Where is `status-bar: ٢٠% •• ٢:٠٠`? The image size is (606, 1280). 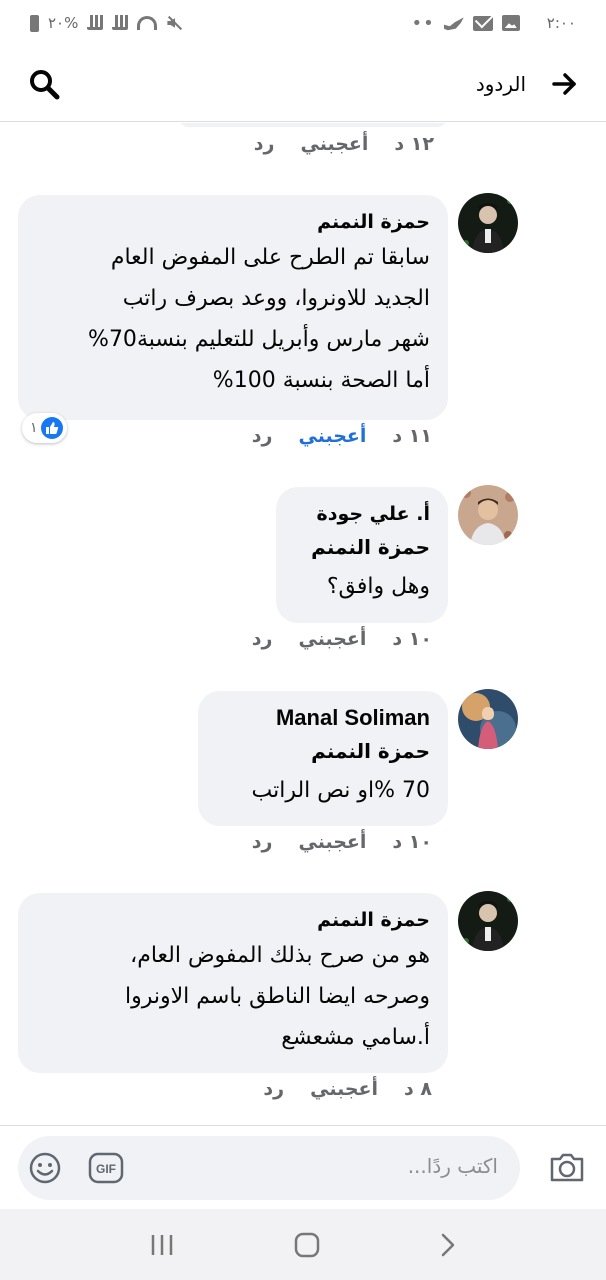 status-bar: ٢٠% •• ٢:٠٠ is located at coordinates (303, 23).